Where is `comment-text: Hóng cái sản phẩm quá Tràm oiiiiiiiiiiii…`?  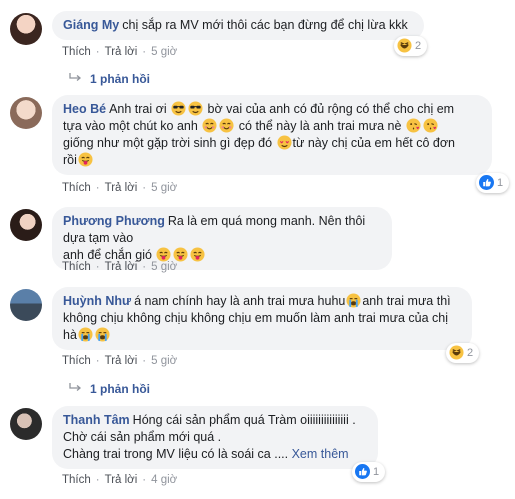 comment-text: Hóng cái sản phẩm quá Tràm oiiiiiiiiiiii… is located at coordinates (244, 420).